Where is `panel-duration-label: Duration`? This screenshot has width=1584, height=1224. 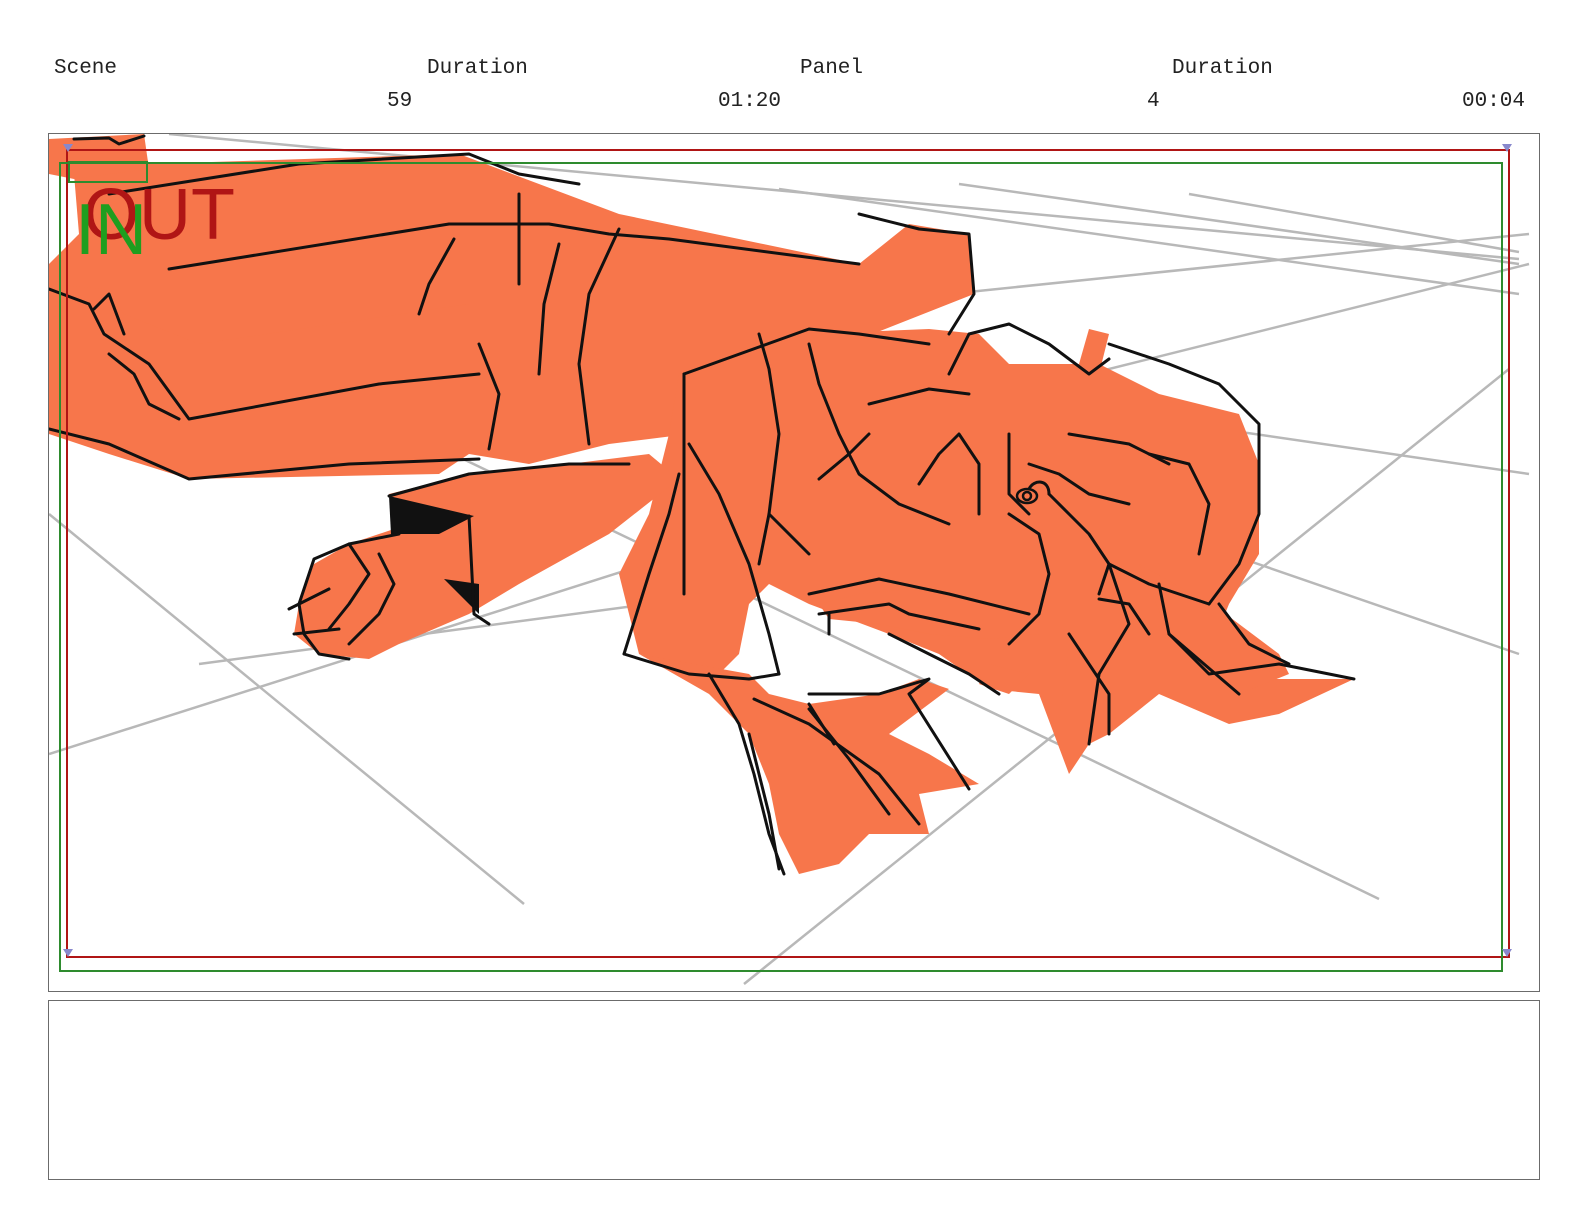 panel-duration-label: Duration is located at coordinates (1222, 68).